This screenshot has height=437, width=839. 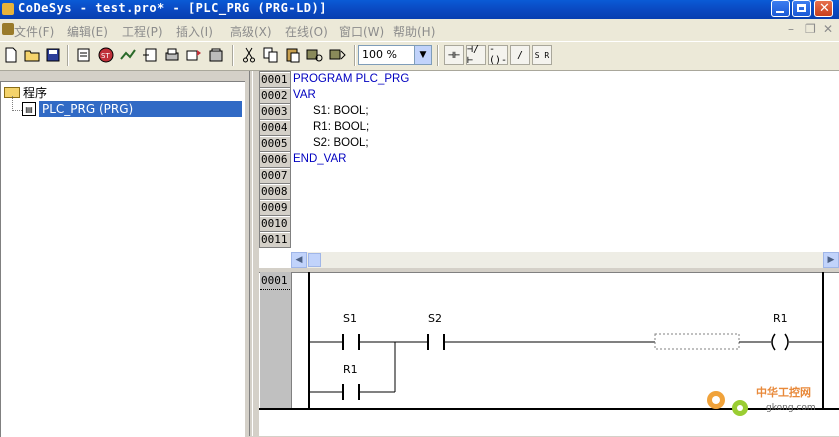 What do you see at coordinates (293, 55) in the screenshot?
I see `paste-icon` at bounding box center [293, 55].